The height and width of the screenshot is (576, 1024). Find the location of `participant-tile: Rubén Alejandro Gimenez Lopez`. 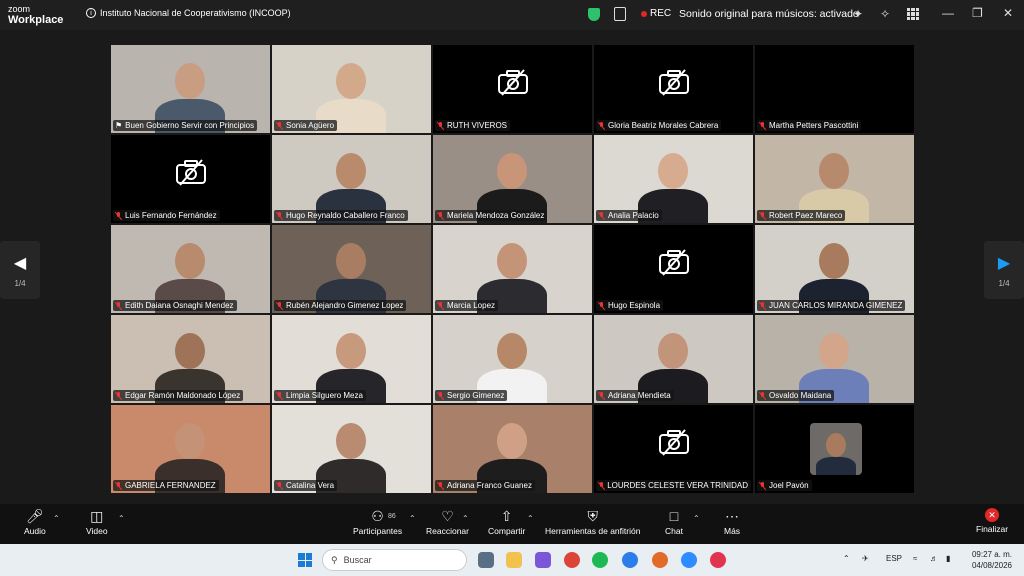

participant-tile: Rubén Alejandro Gimenez Lopez is located at coordinates (351, 269).